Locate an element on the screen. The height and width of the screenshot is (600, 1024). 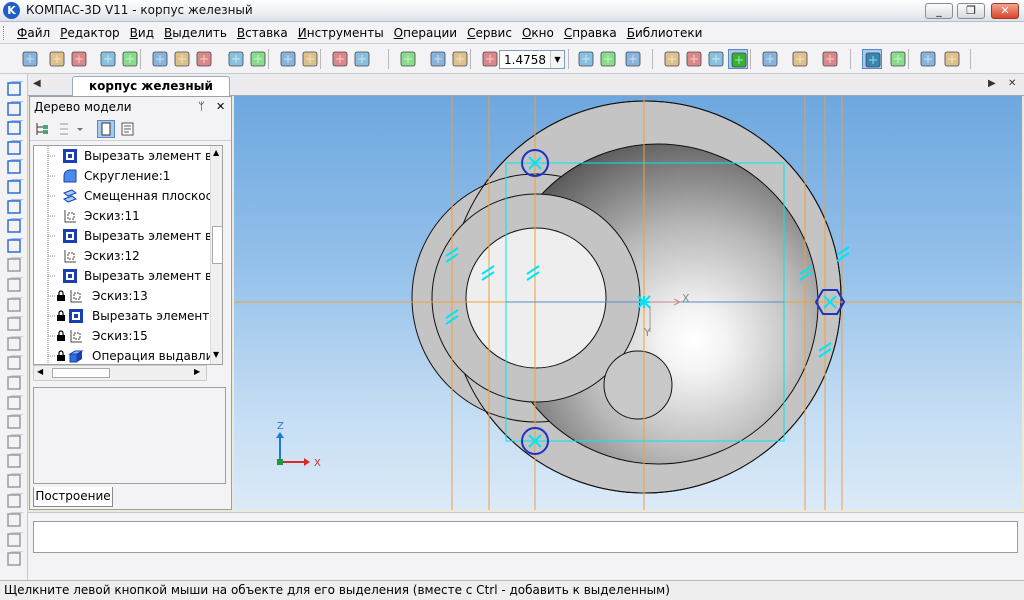
tree-history-icon is located at coordinates (128, 129).